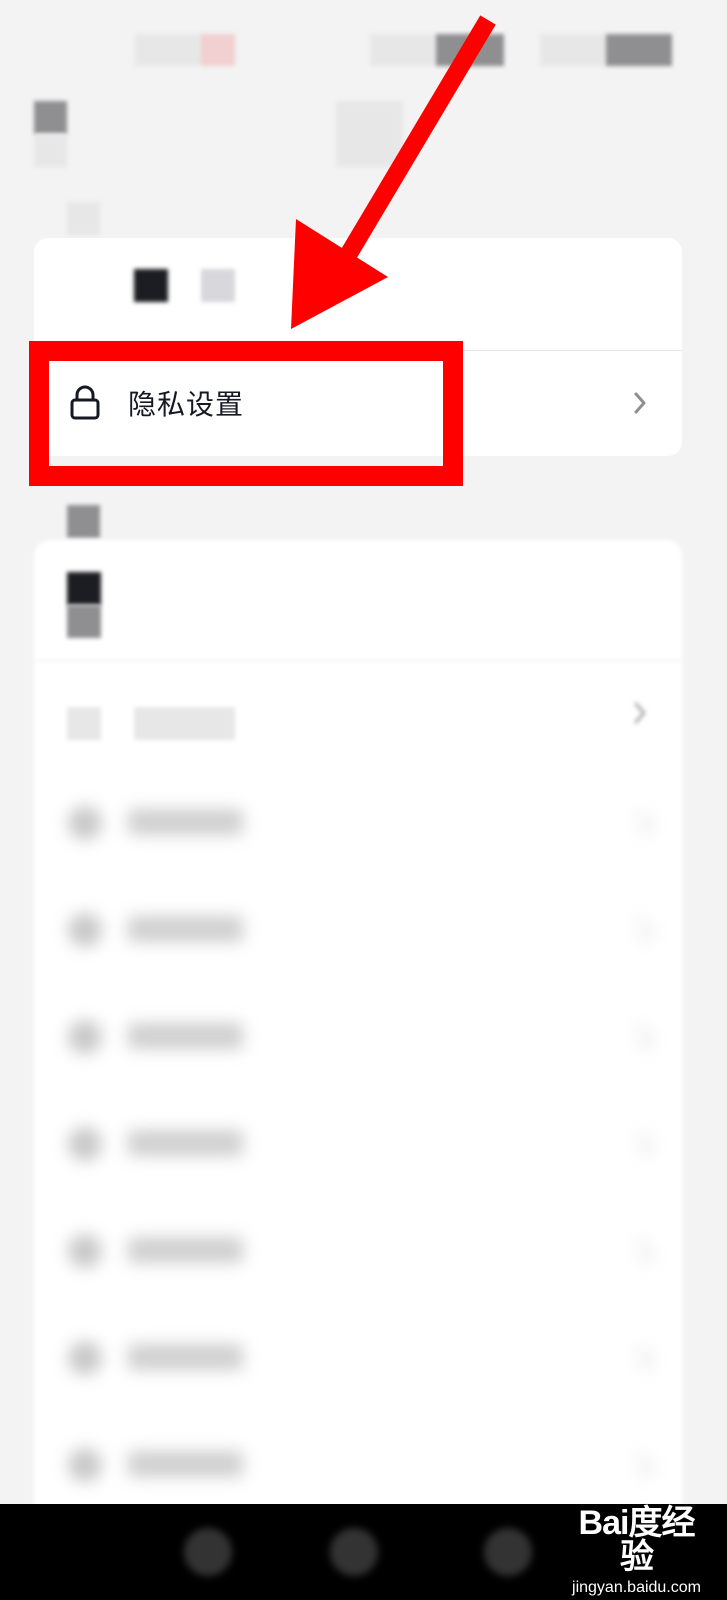 The image size is (727, 1600). I want to click on lock-icon, so click(85, 402).